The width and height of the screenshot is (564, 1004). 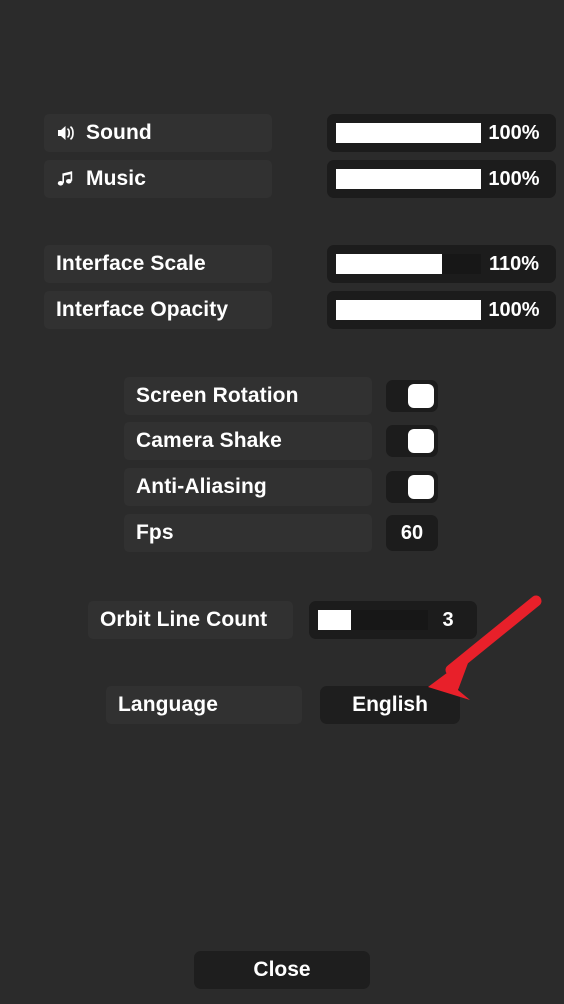 I want to click on interface-scale-label: Interface Scale, so click(x=131, y=263).